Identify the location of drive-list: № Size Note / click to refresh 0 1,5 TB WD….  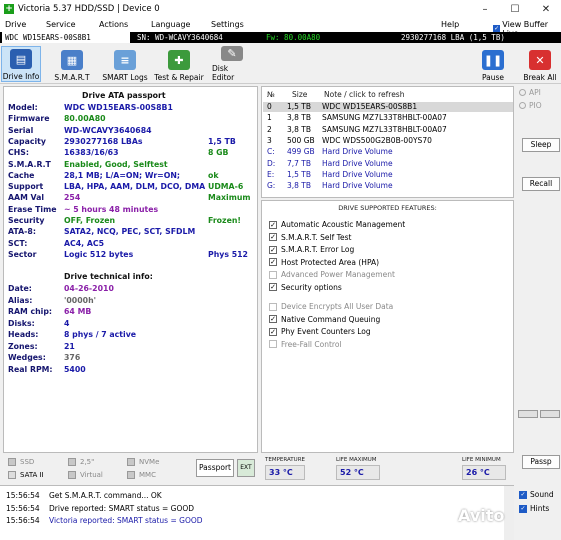
(387, 142).